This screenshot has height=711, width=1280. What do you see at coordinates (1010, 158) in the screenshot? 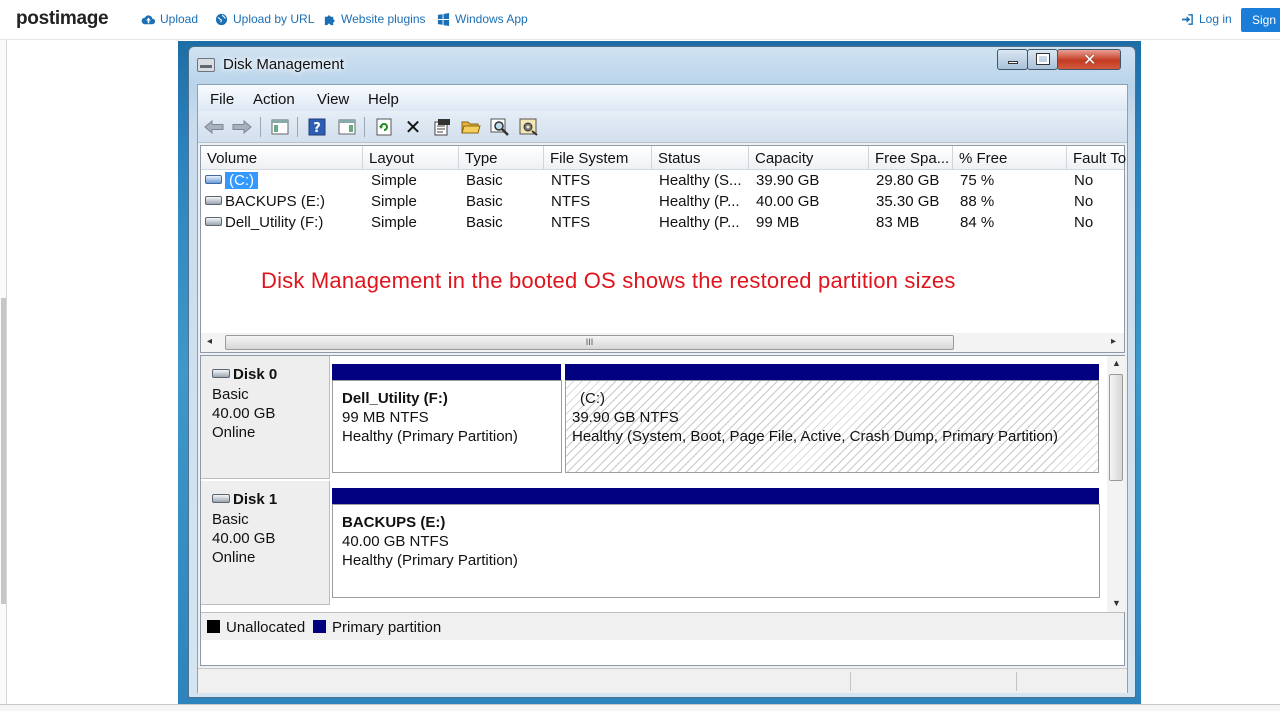
I see `col-percent-free: % Free` at bounding box center [1010, 158].